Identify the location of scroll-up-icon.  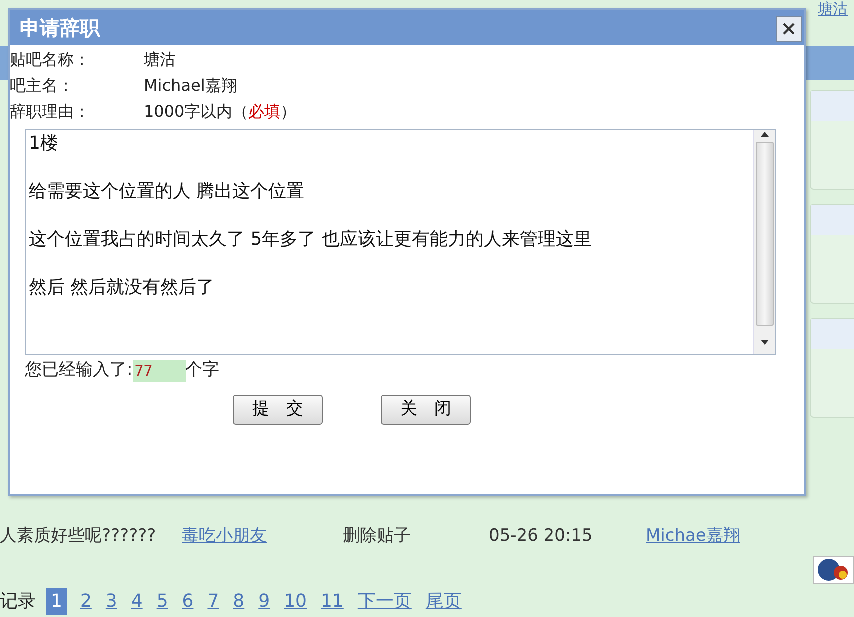
(765, 134).